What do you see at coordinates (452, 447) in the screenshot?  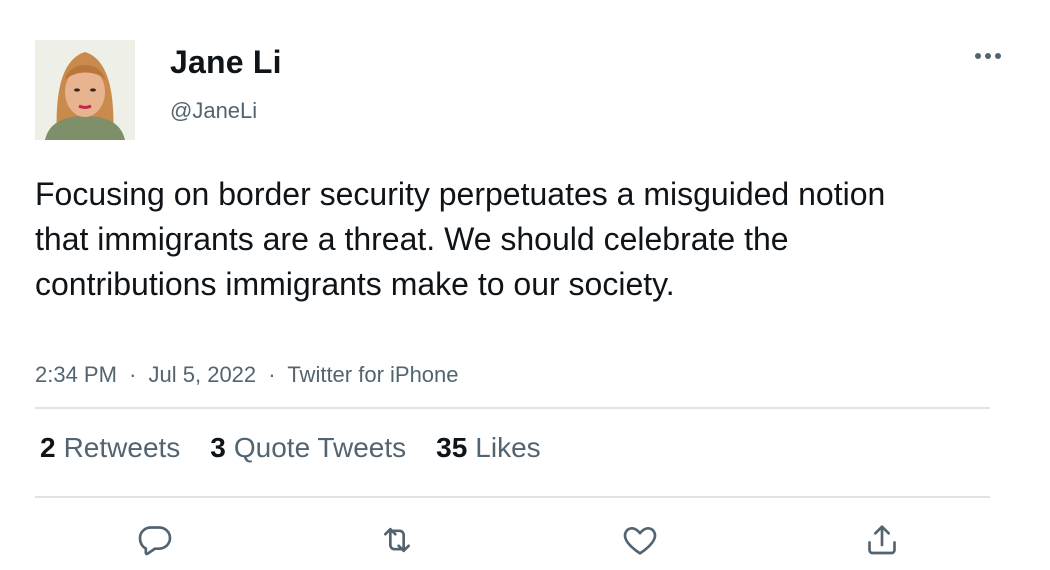 I see `likes-count: 35` at bounding box center [452, 447].